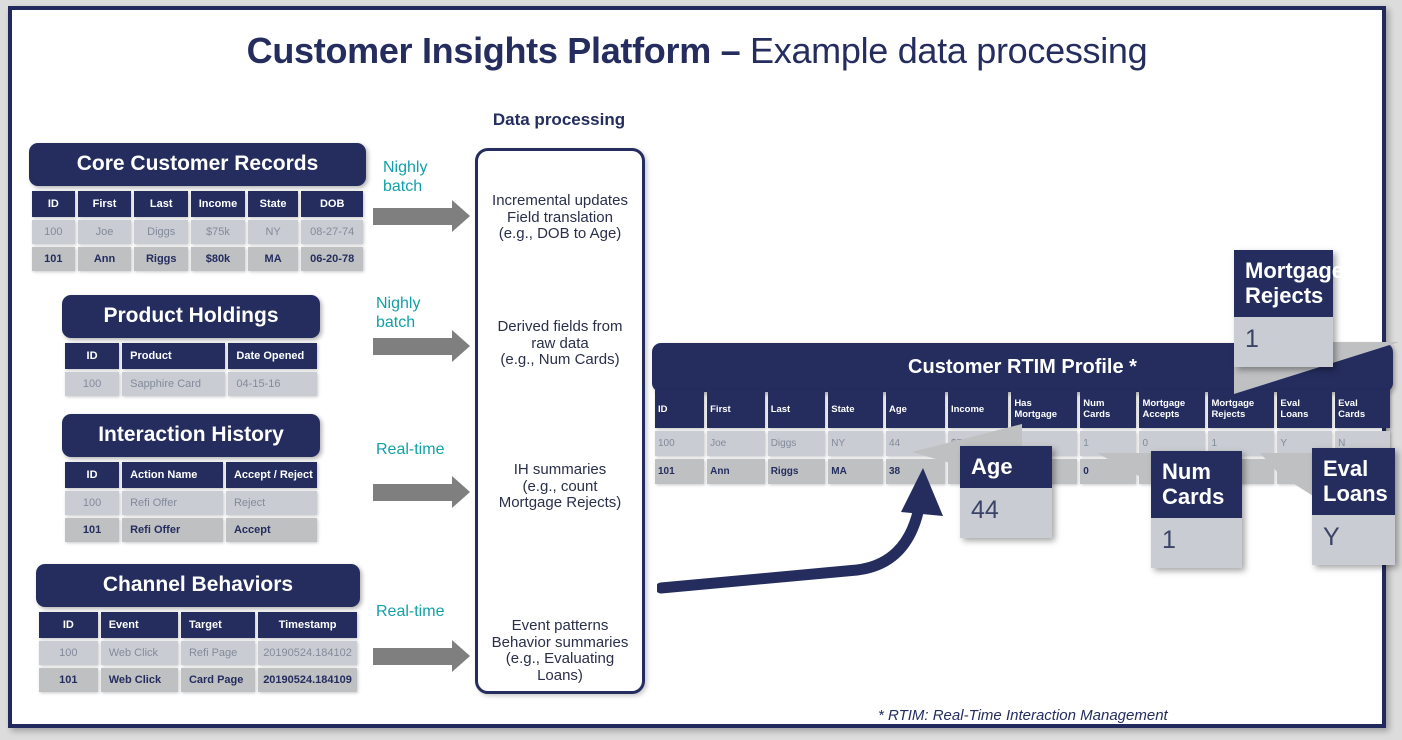  What do you see at coordinates (161, 232) in the screenshot?
I see `cell: Diggs` at bounding box center [161, 232].